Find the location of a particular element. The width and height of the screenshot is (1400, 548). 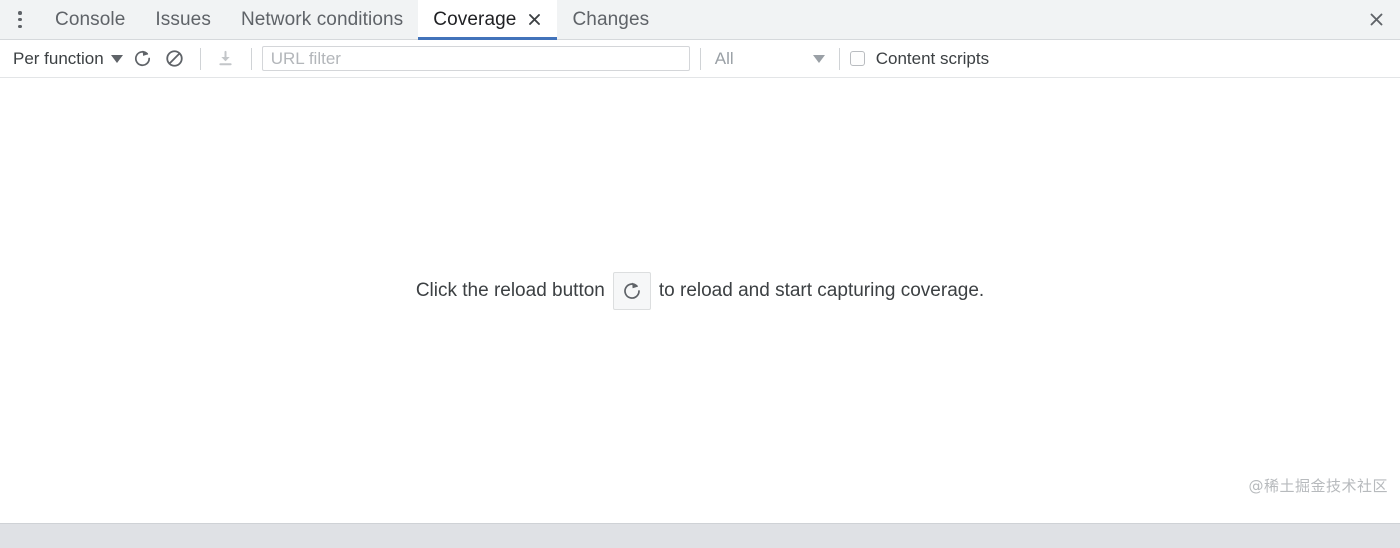

tab-coverage: Coverage is located at coordinates (488, 20).